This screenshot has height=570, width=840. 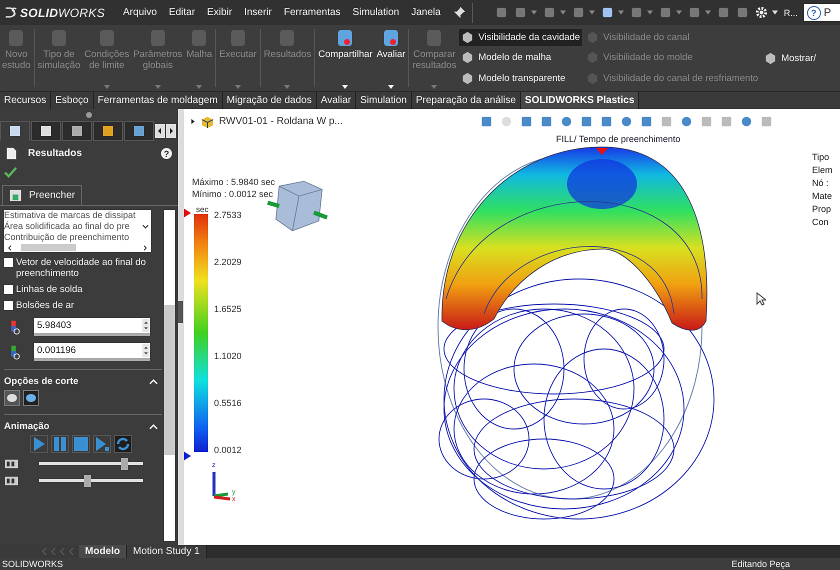 What do you see at coordinates (145, 227) in the screenshot?
I see `chevron-down-icon` at bounding box center [145, 227].